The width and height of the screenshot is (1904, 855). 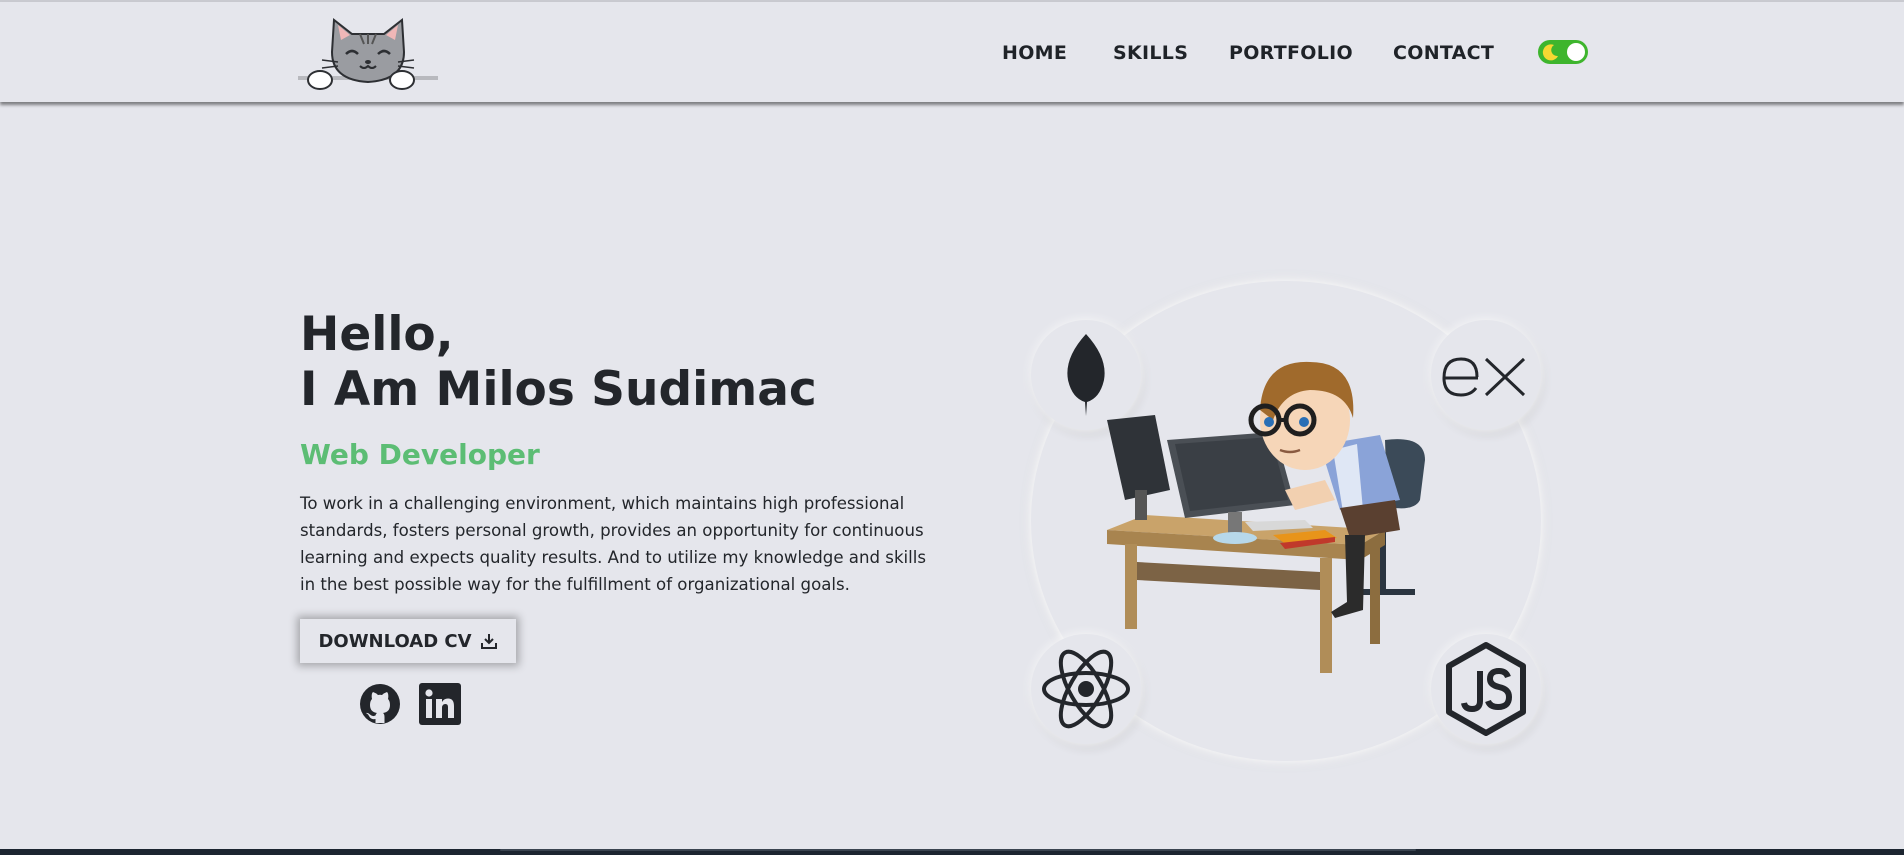 I want to click on main-nav: HOME SKILLS PORTFOLIO CONTACT, so click(x=952, y=57).